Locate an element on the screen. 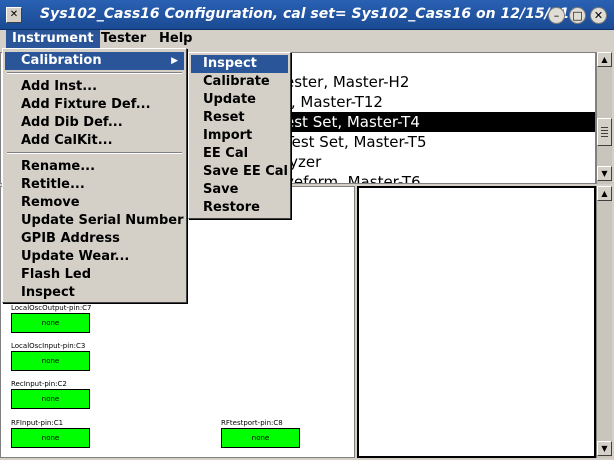 The image size is (614, 460). pin-label: RecInput-pin:C2 is located at coordinates (39, 384).